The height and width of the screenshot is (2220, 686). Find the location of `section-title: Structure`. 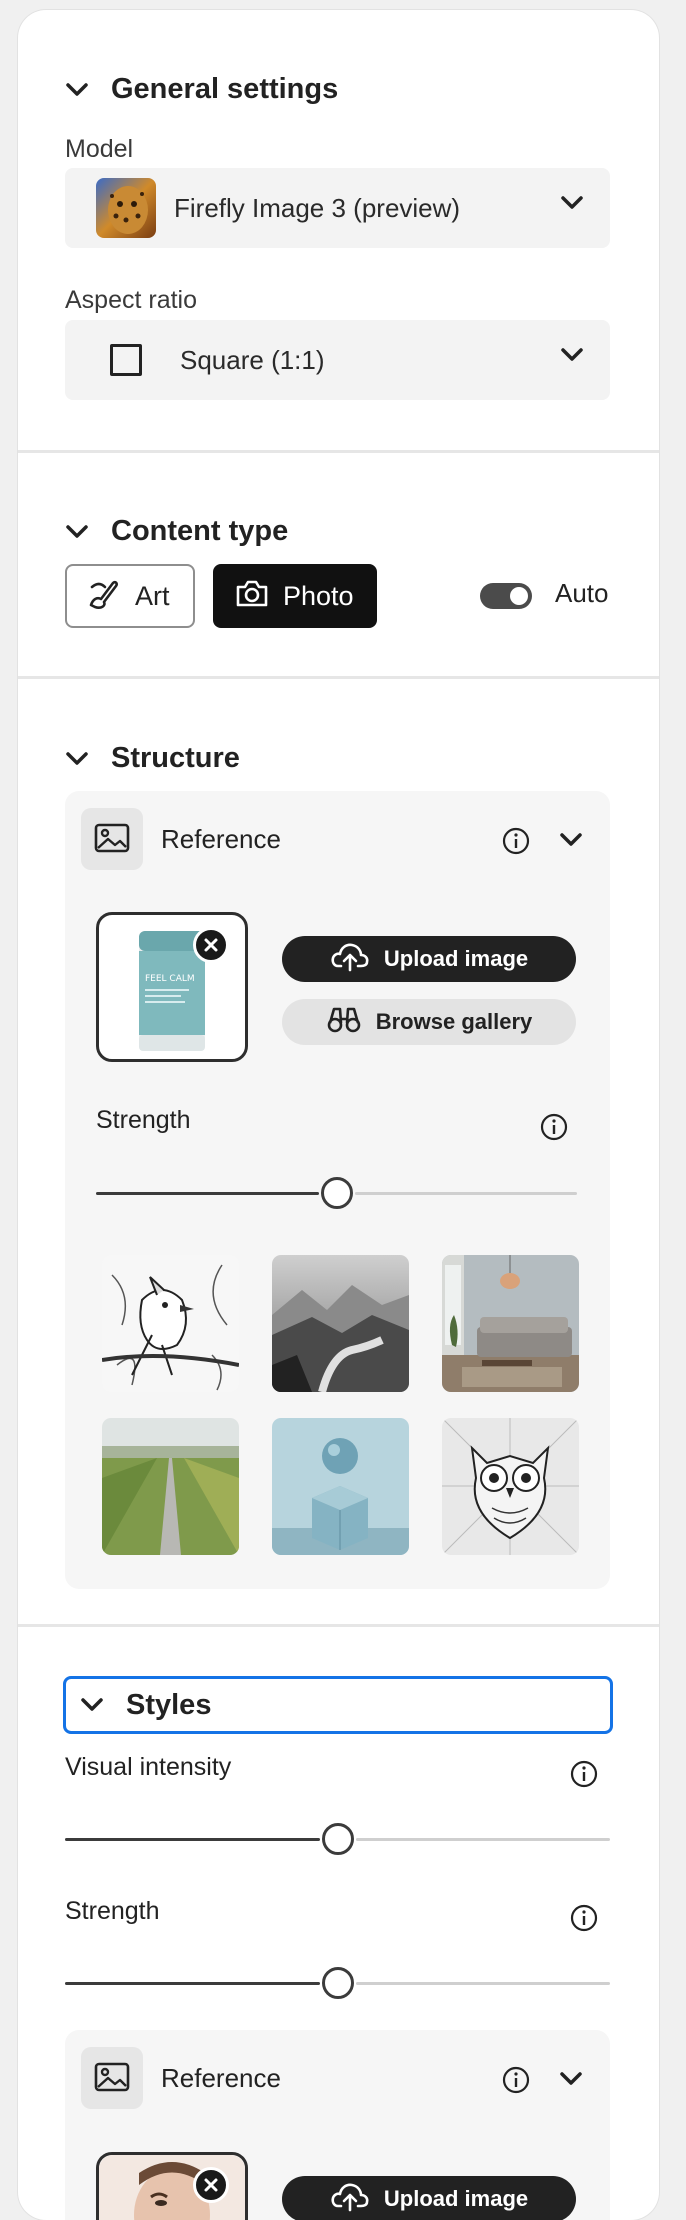

section-title: Structure is located at coordinates (175, 758).